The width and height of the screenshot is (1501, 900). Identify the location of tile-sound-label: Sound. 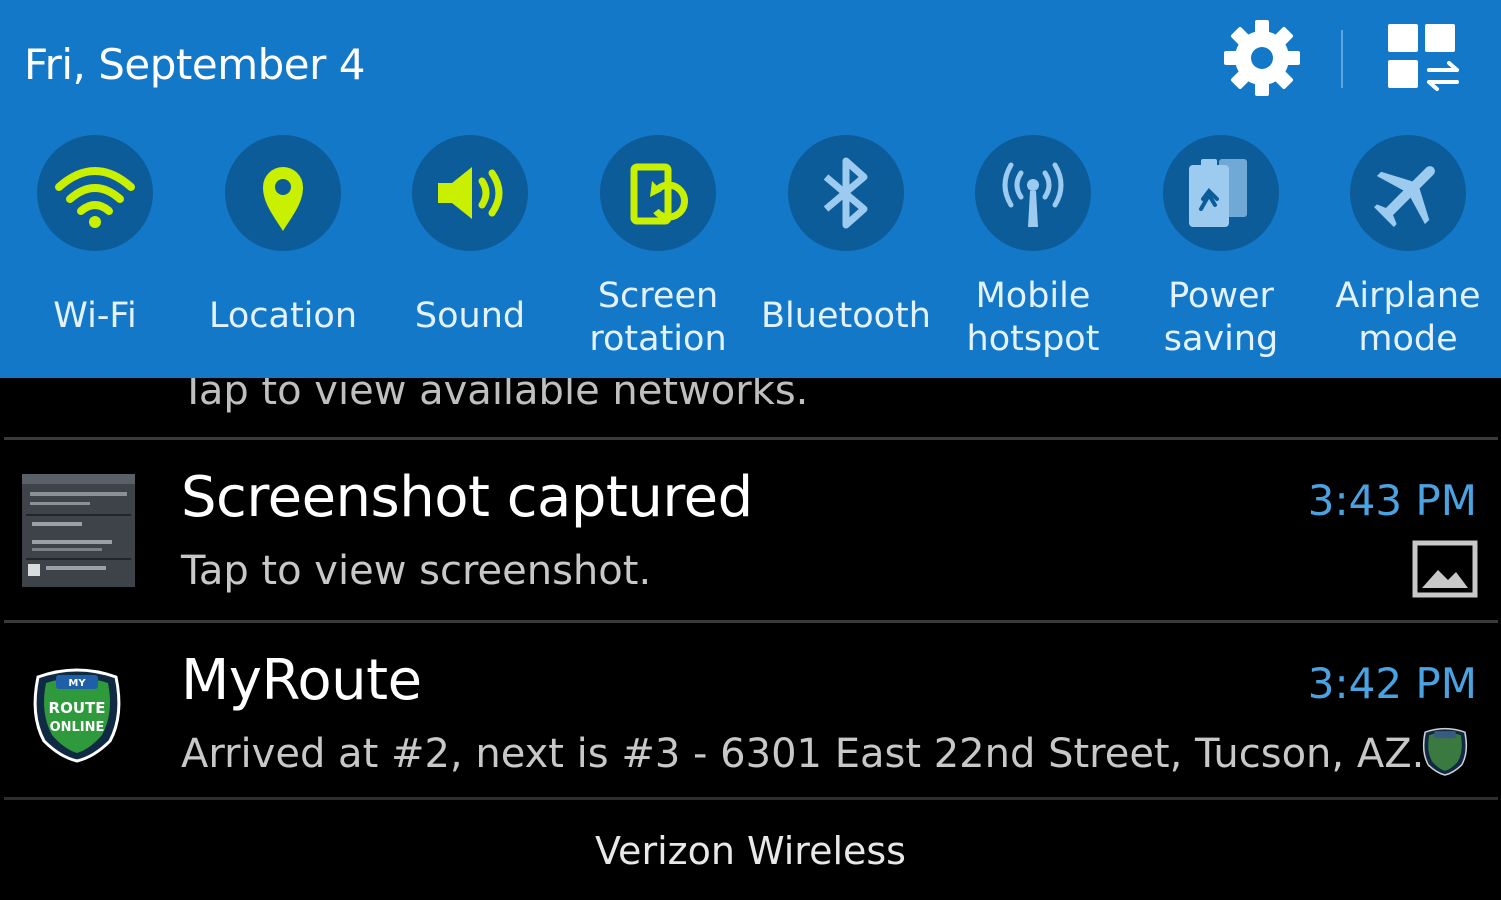
(470, 316).